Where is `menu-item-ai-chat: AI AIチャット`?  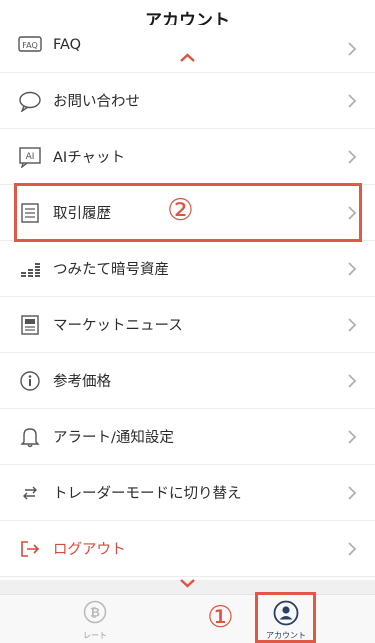 menu-item-ai-chat: AI AIチャット is located at coordinates (187, 157).